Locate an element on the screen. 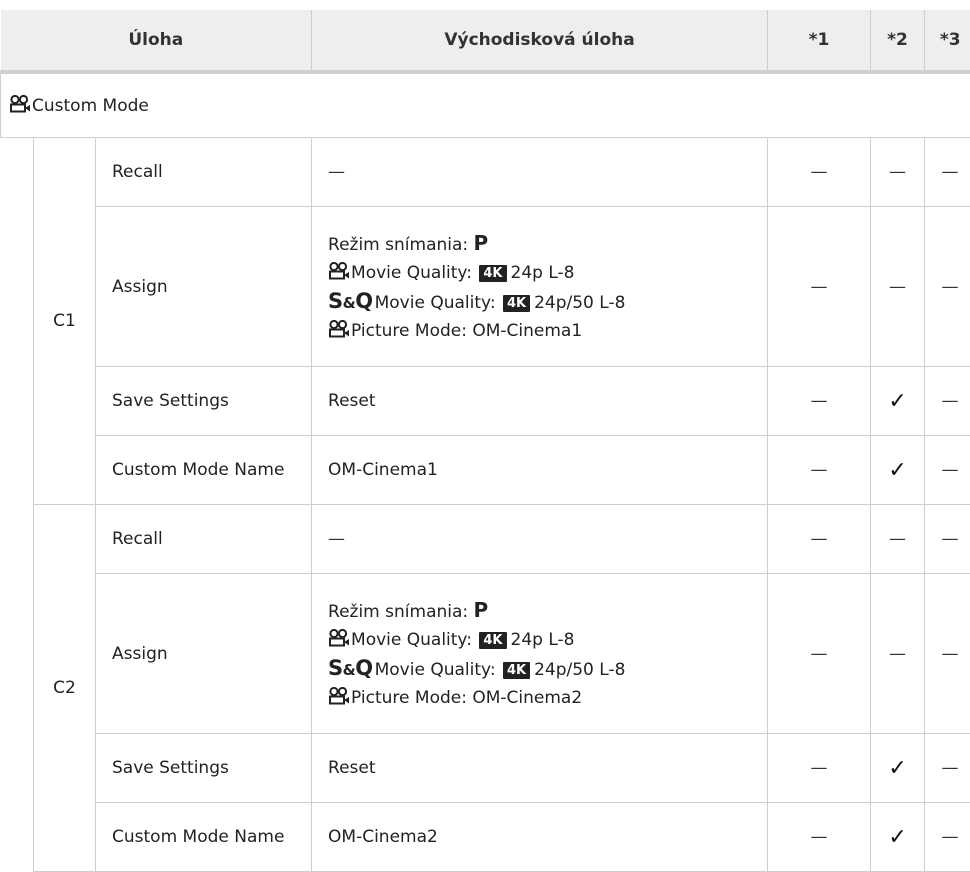 This screenshot has width=970, height=872. section-title: Custom Mode is located at coordinates (485, 105).